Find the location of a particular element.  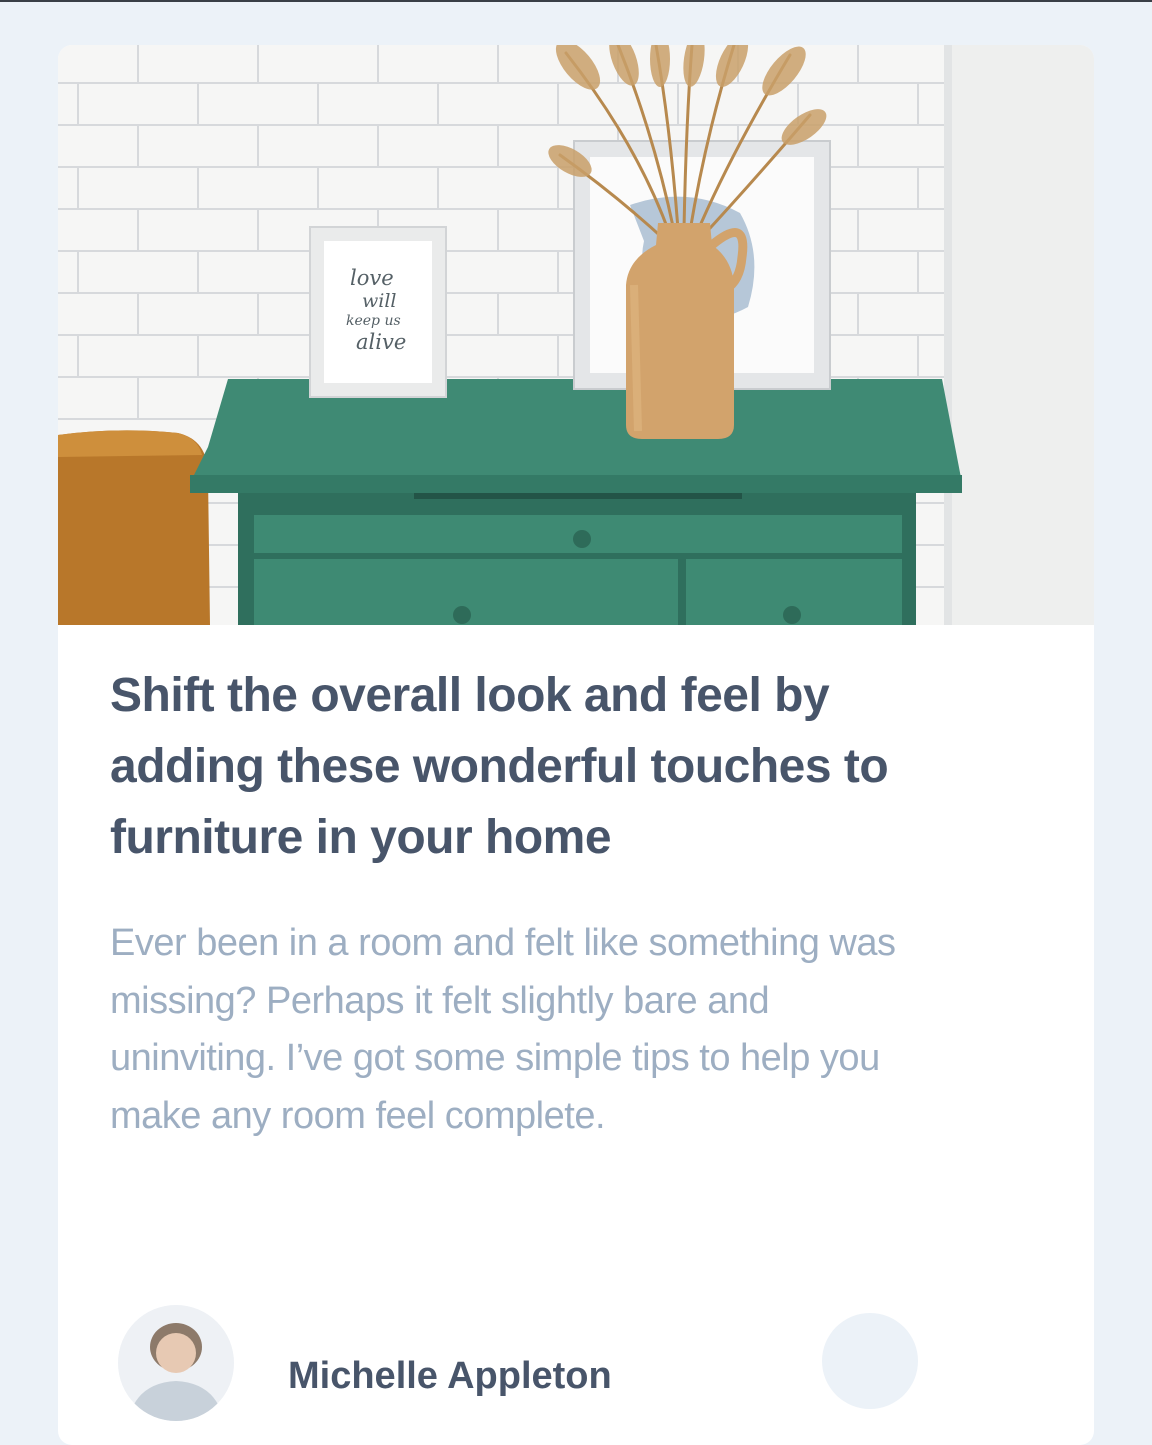

frame-lettering-love: love is located at coordinates (372, 278).